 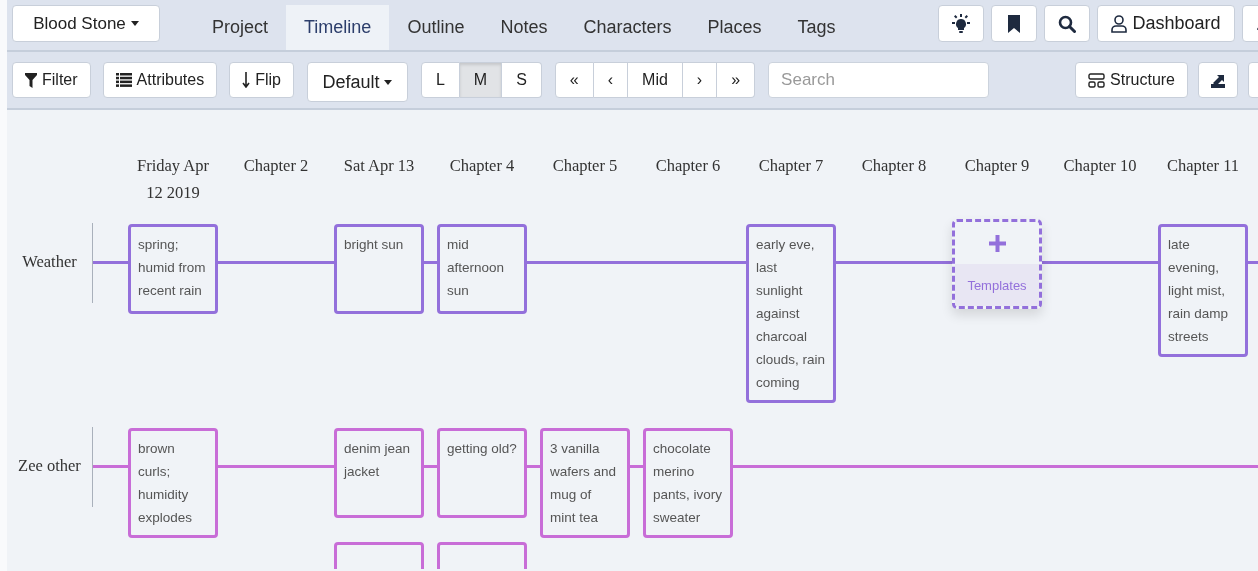 I want to click on note-card: late evening, light mist, rain damp streets, so click(x=1203, y=290).